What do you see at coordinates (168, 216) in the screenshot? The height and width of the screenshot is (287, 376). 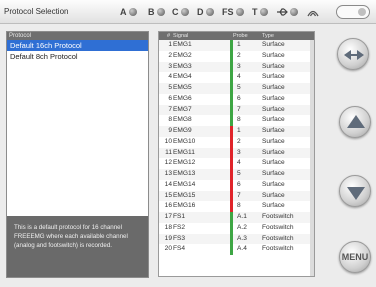 I see `row-number: 17` at bounding box center [168, 216].